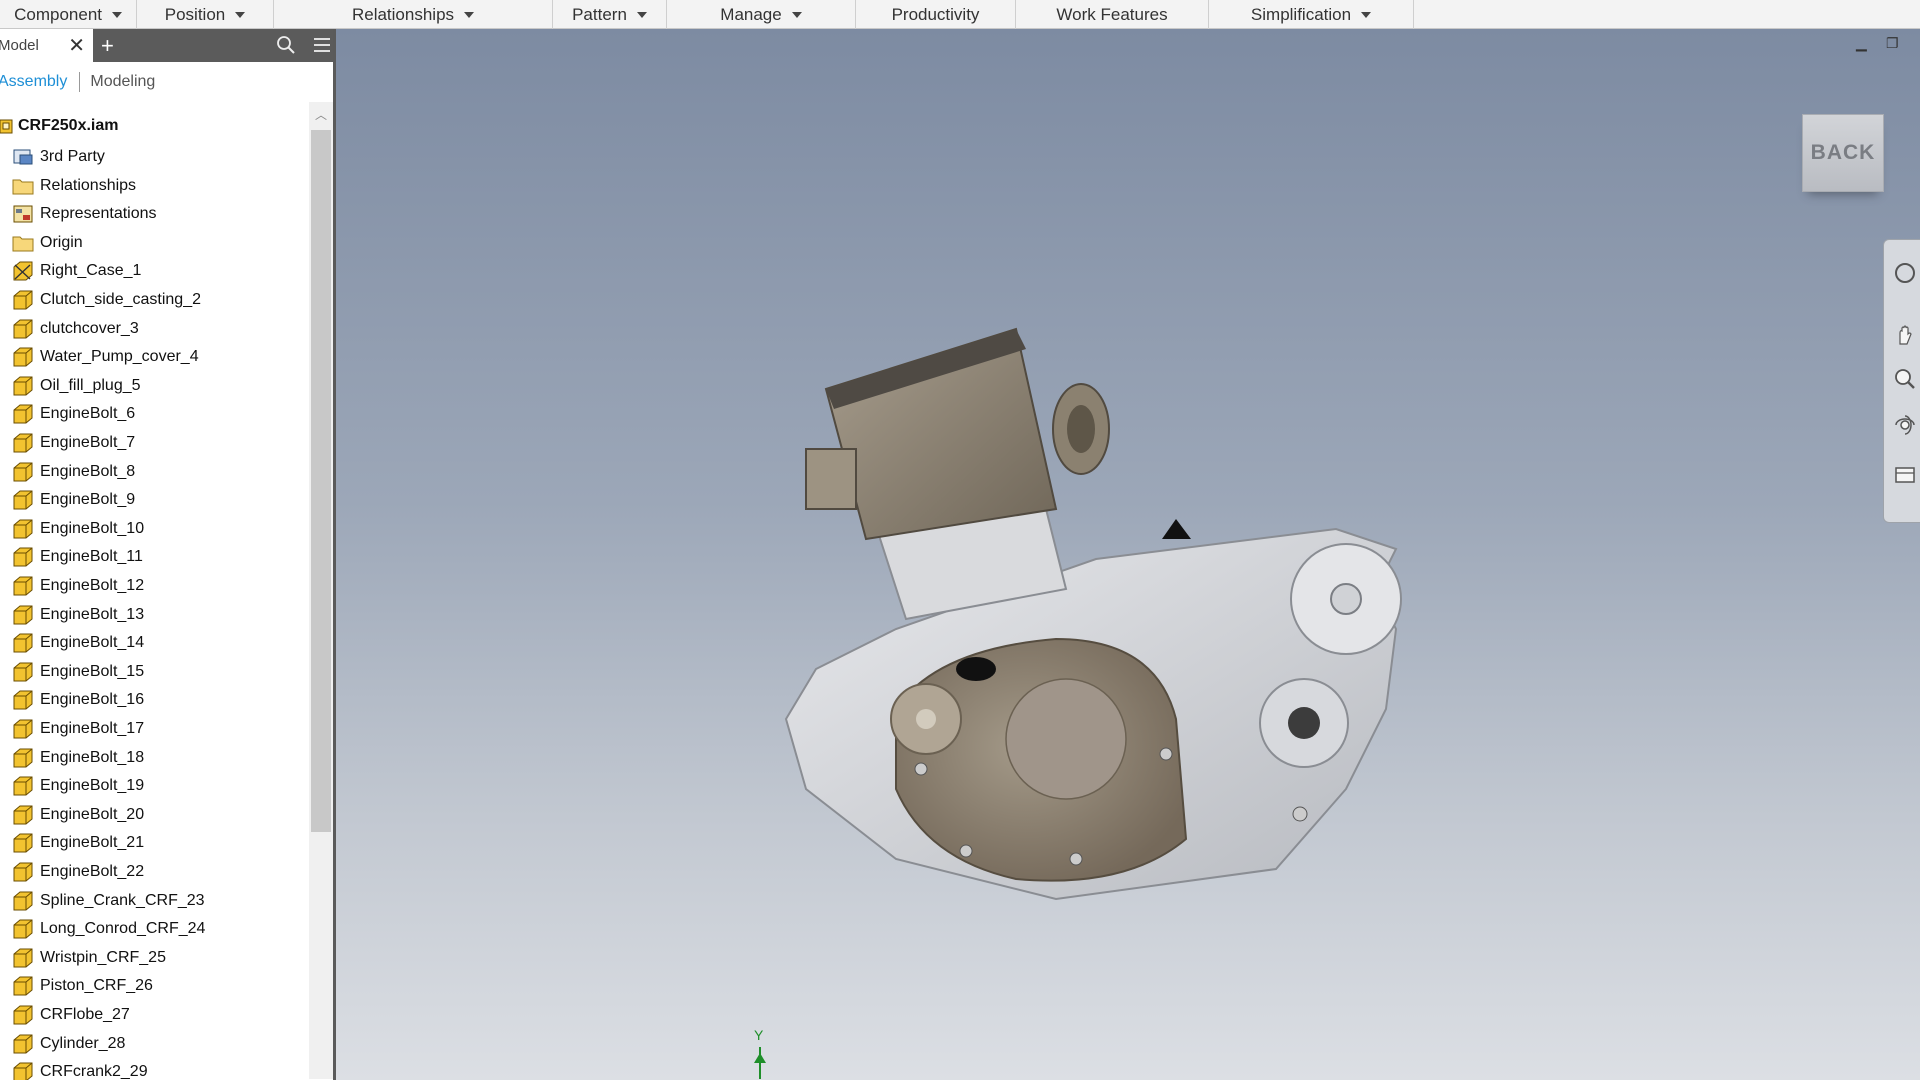 The image size is (1920, 1080). I want to click on tree-item: EngineBolt_9, so click(67, 500).